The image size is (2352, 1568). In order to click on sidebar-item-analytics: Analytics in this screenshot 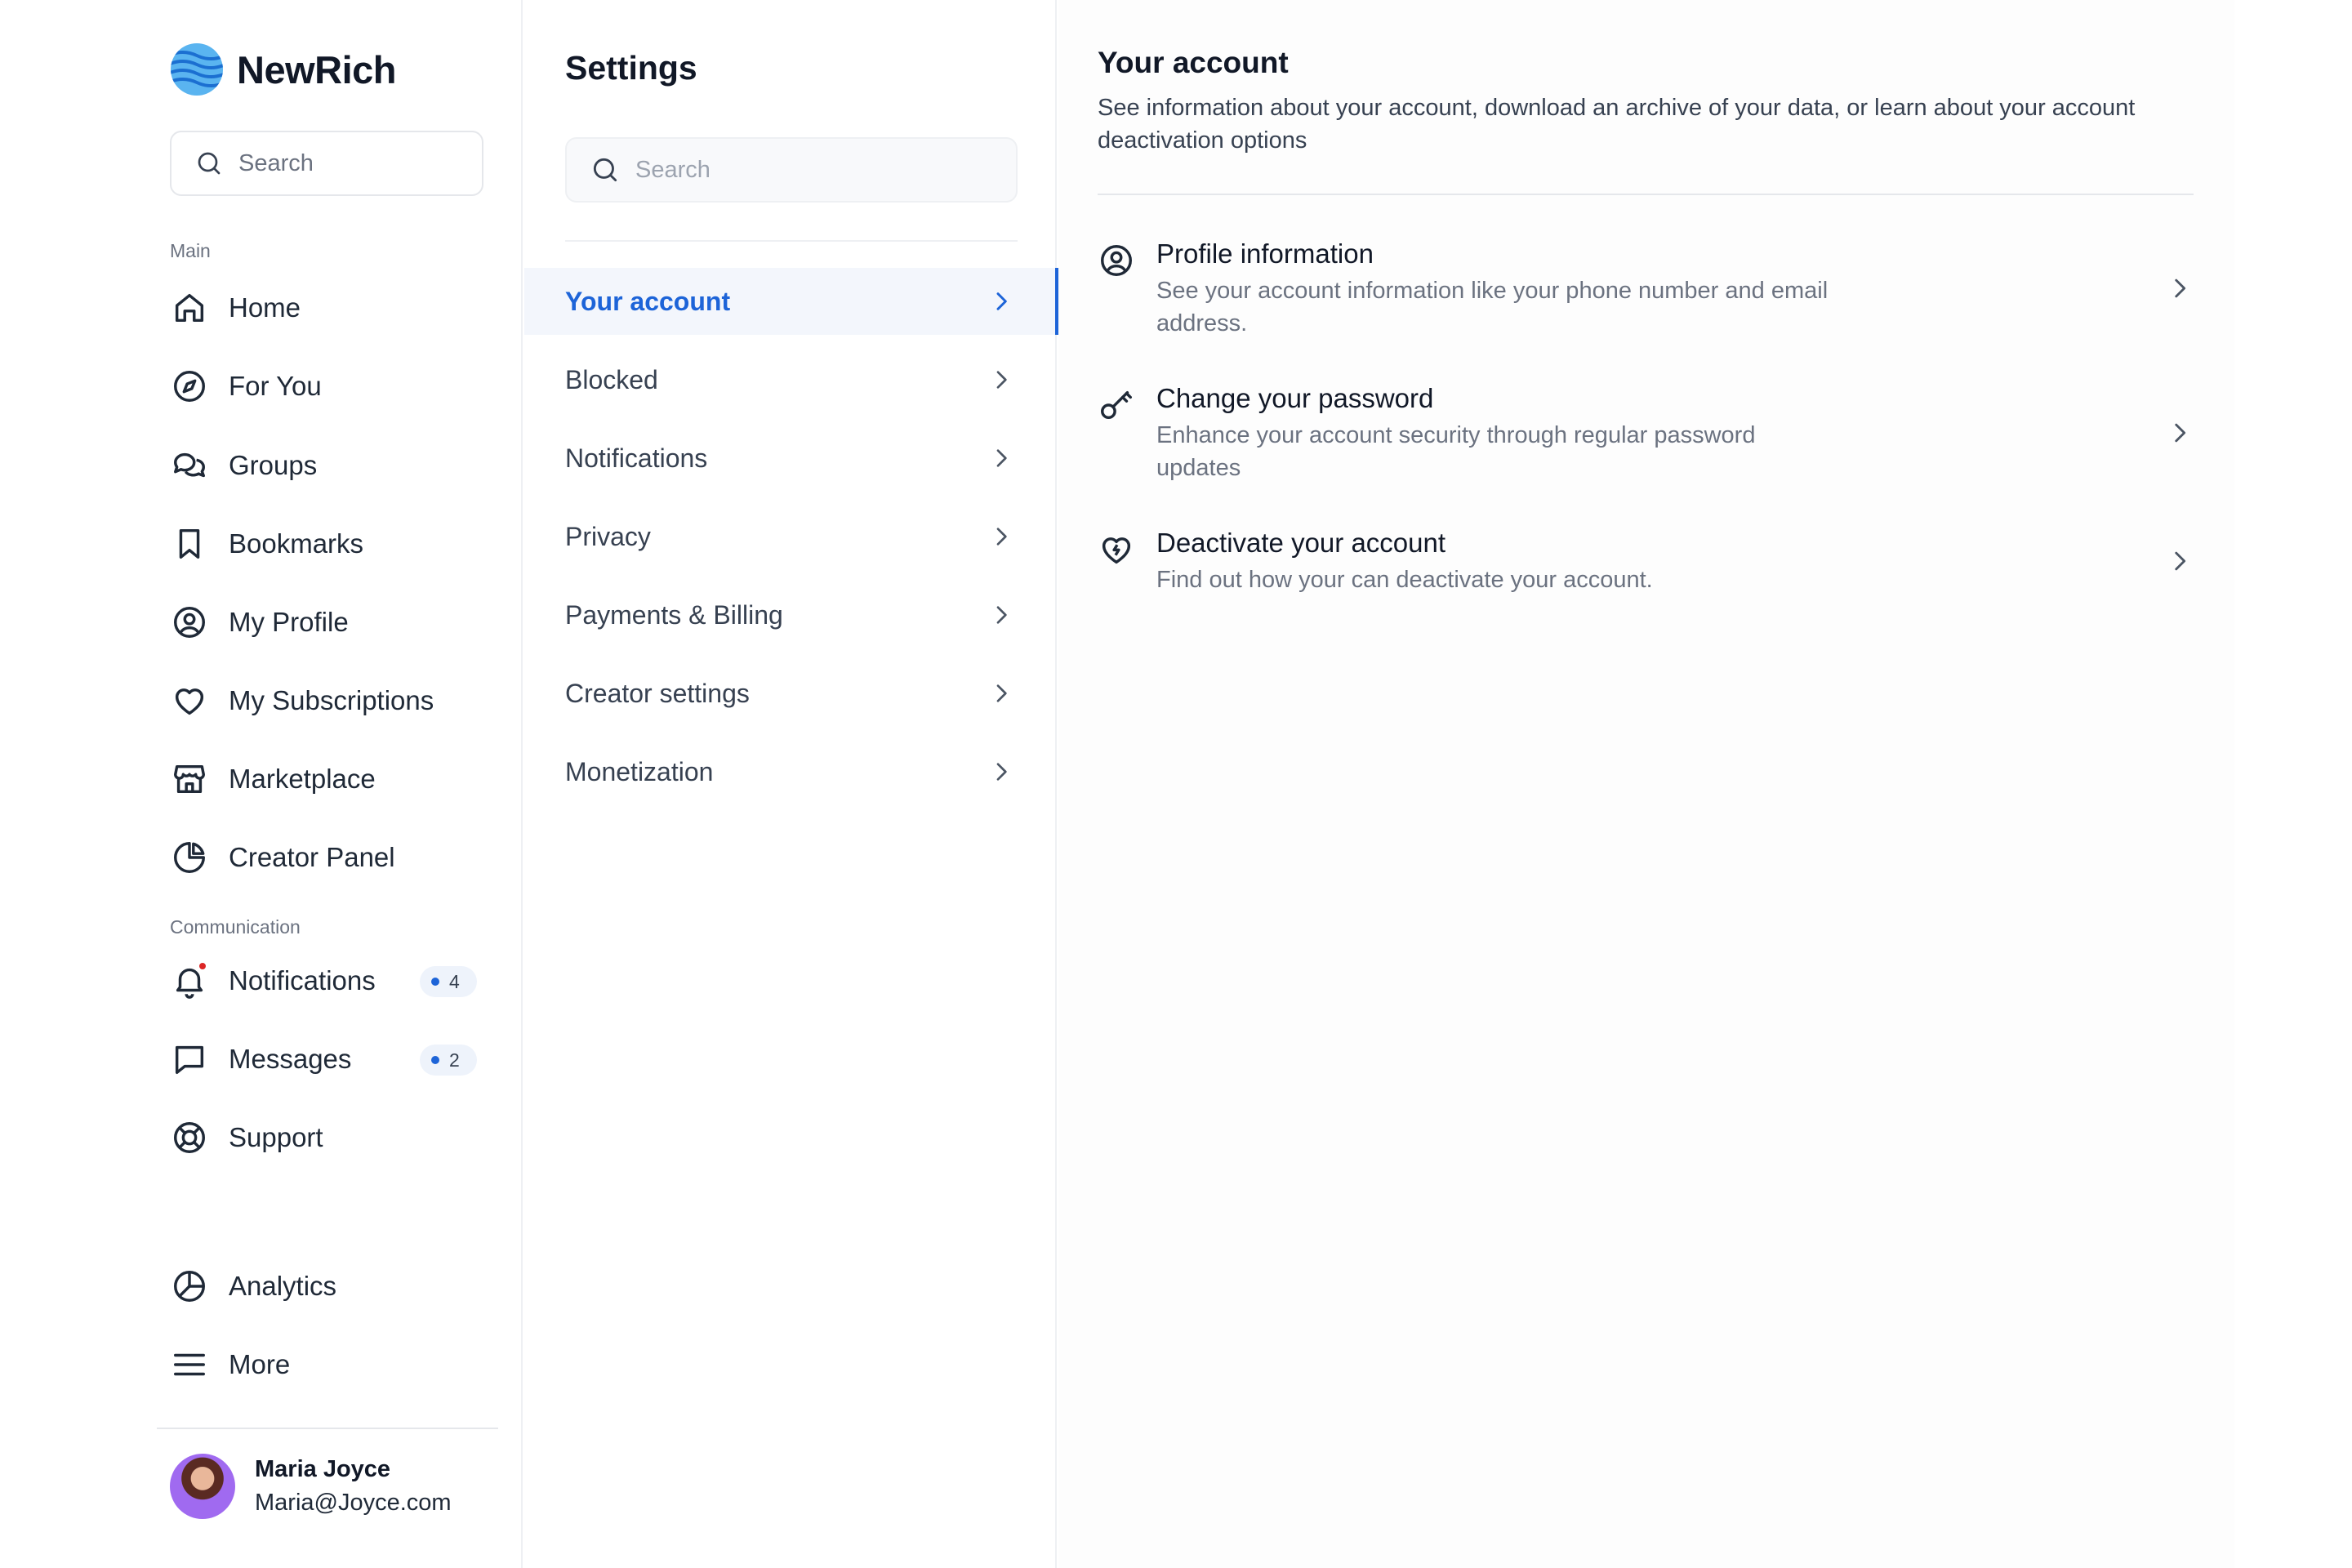, I will do `click(326, 1286)`.